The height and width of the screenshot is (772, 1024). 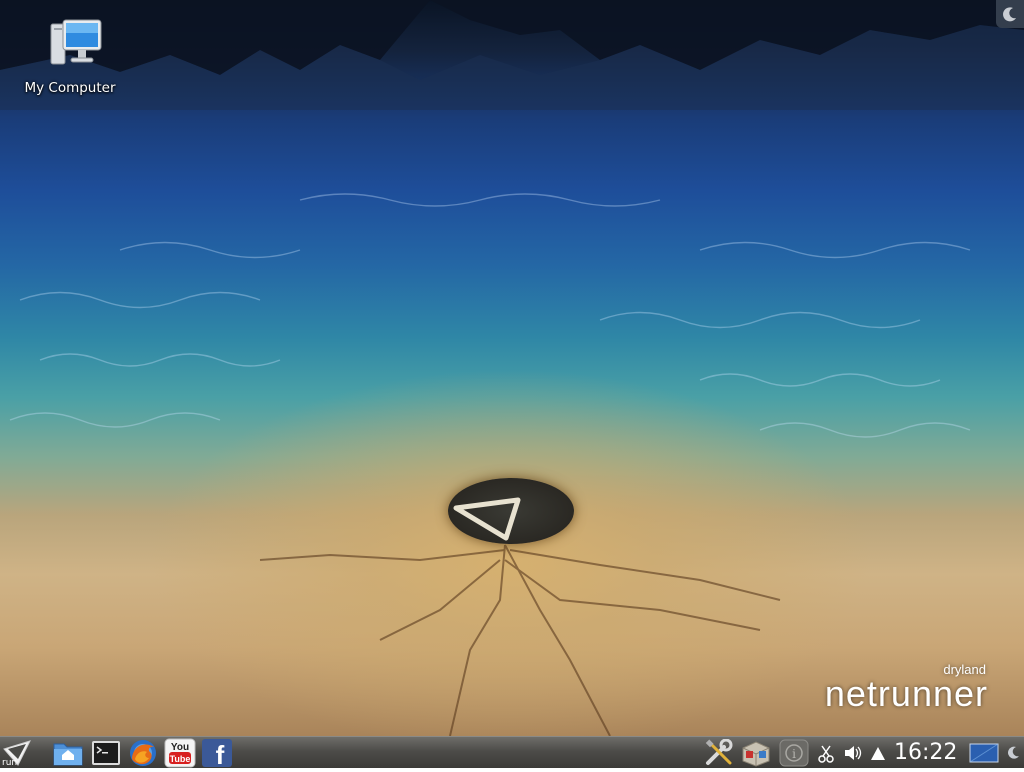 I want to click on desktop-toolbox-button, so click(x=1010, y=14).